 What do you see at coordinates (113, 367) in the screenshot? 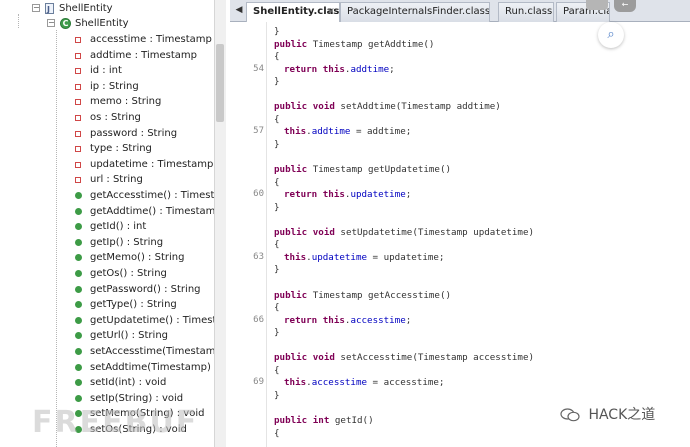
I see `tree-item-method: setAddtime(Timestamp) : vc` at bounding box center [113, 367].